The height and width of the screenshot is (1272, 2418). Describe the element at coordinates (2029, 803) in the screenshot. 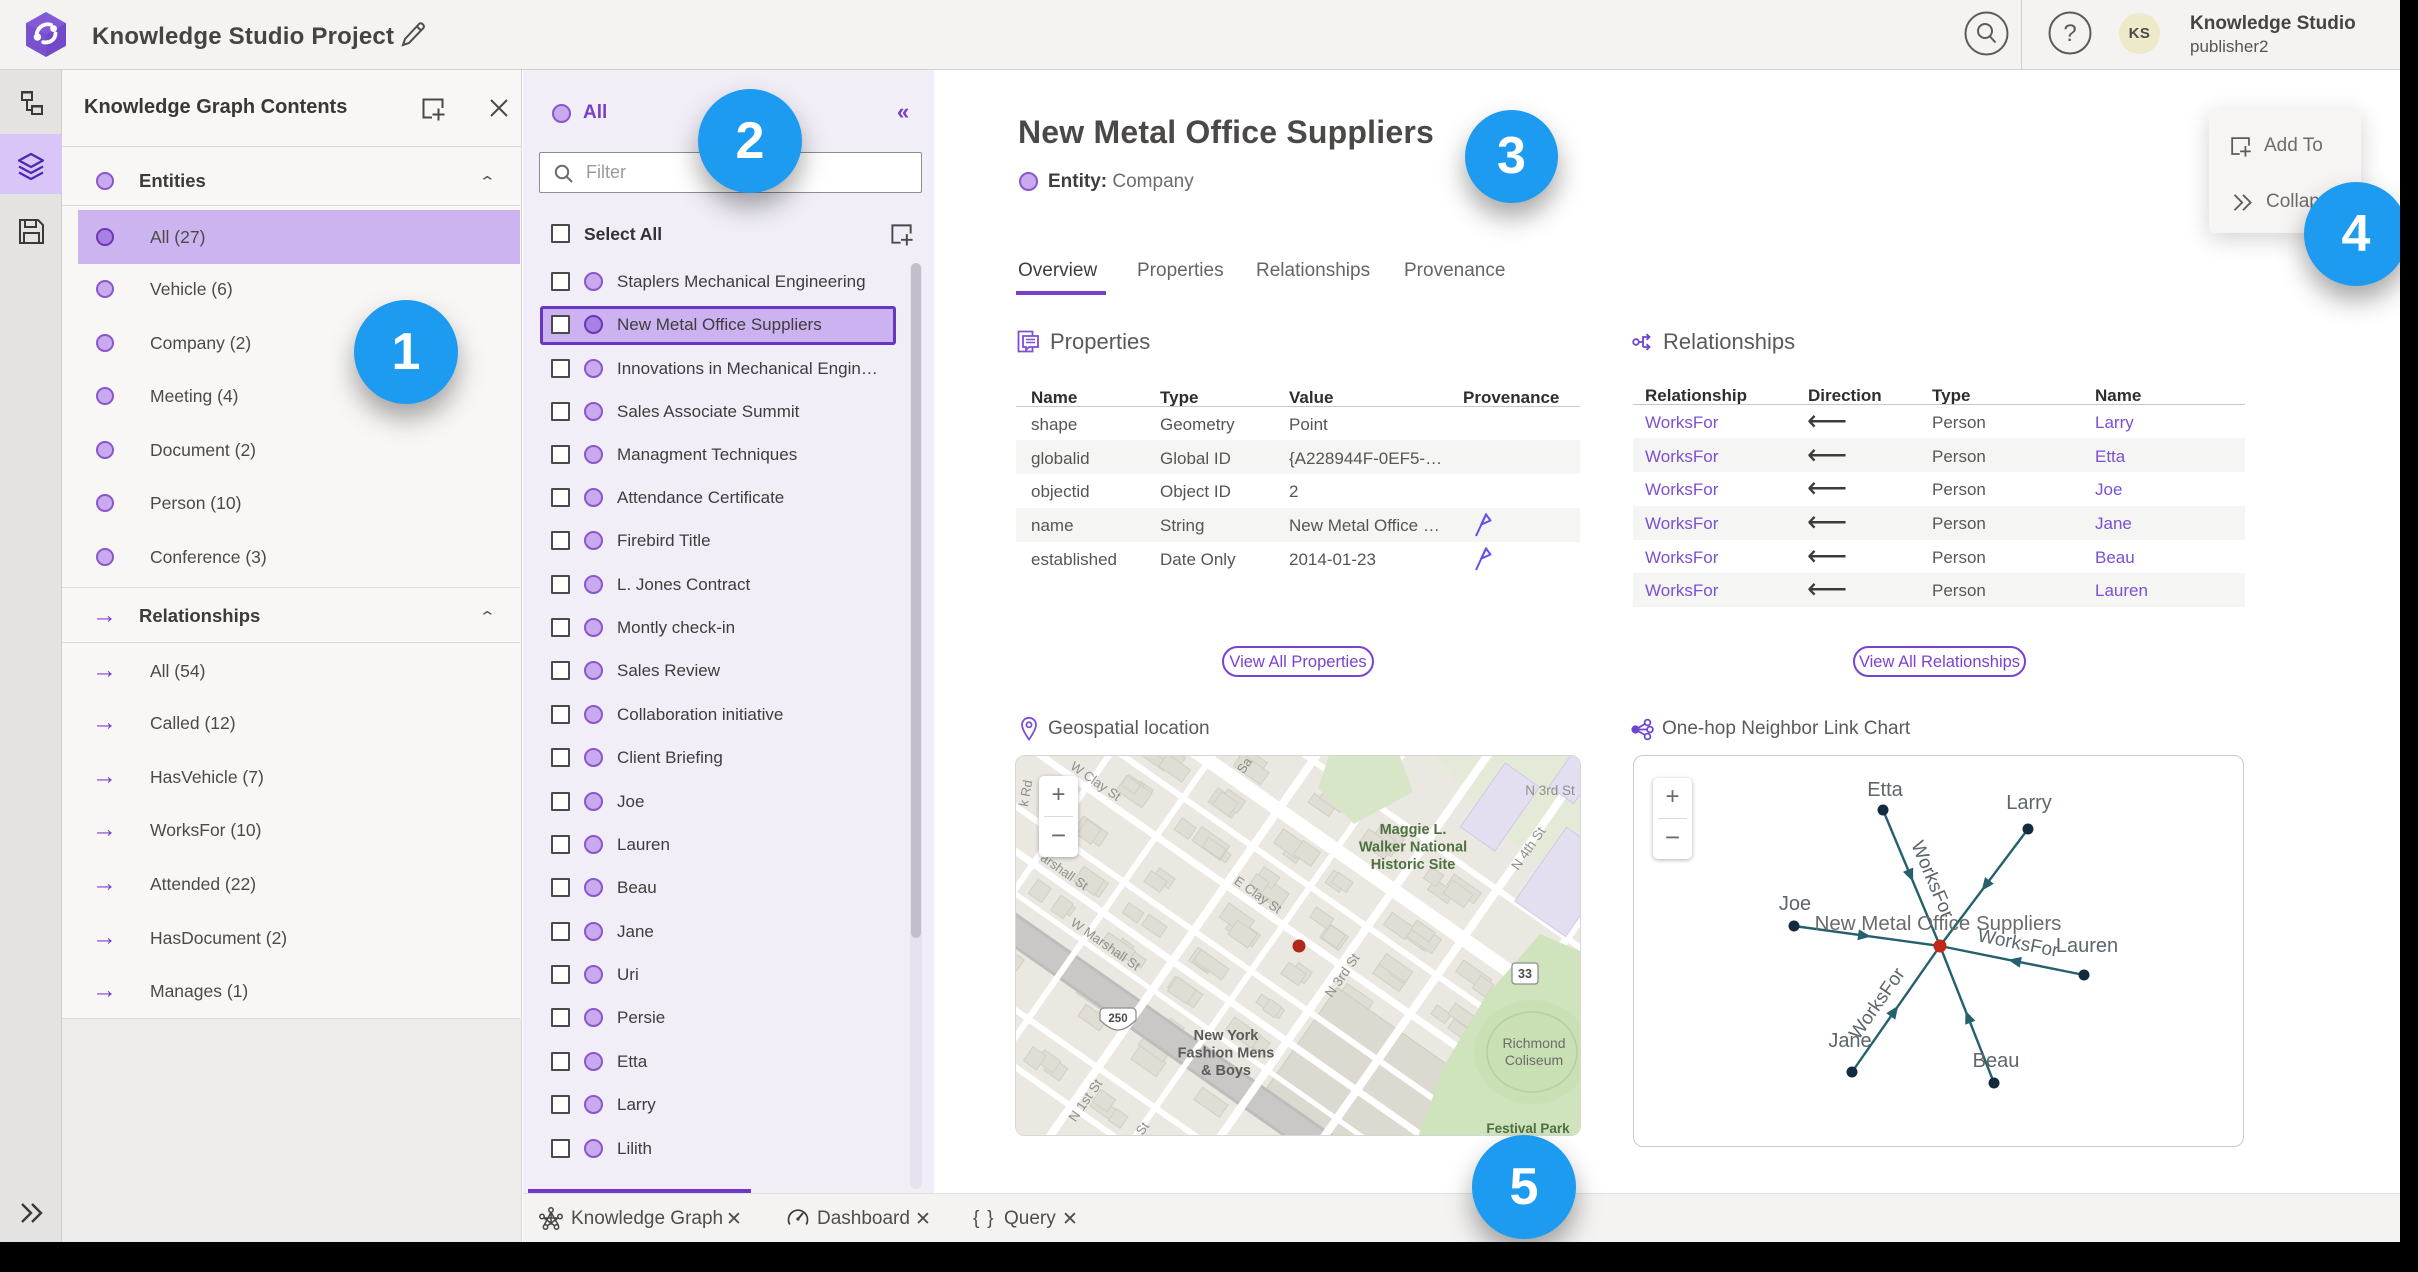

I see `svg-text: Larry` at that location.